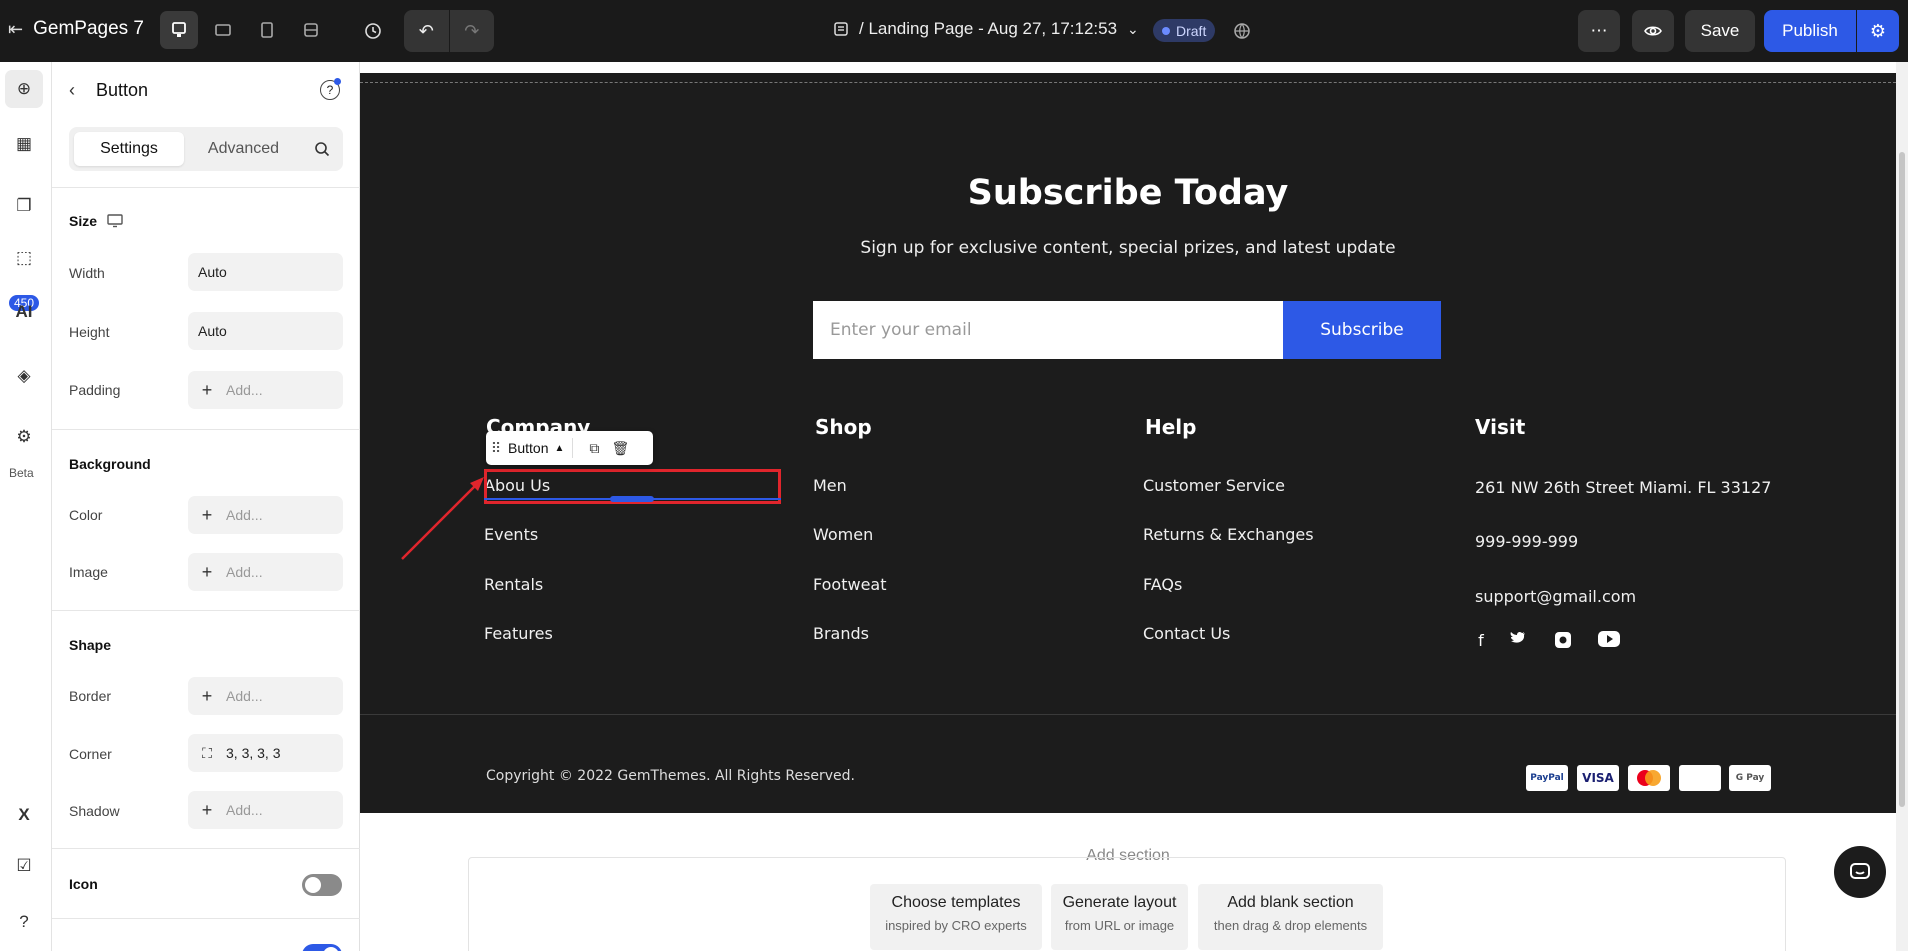  I want to click on email-text: support@gmail.com, so click(1555, 596).